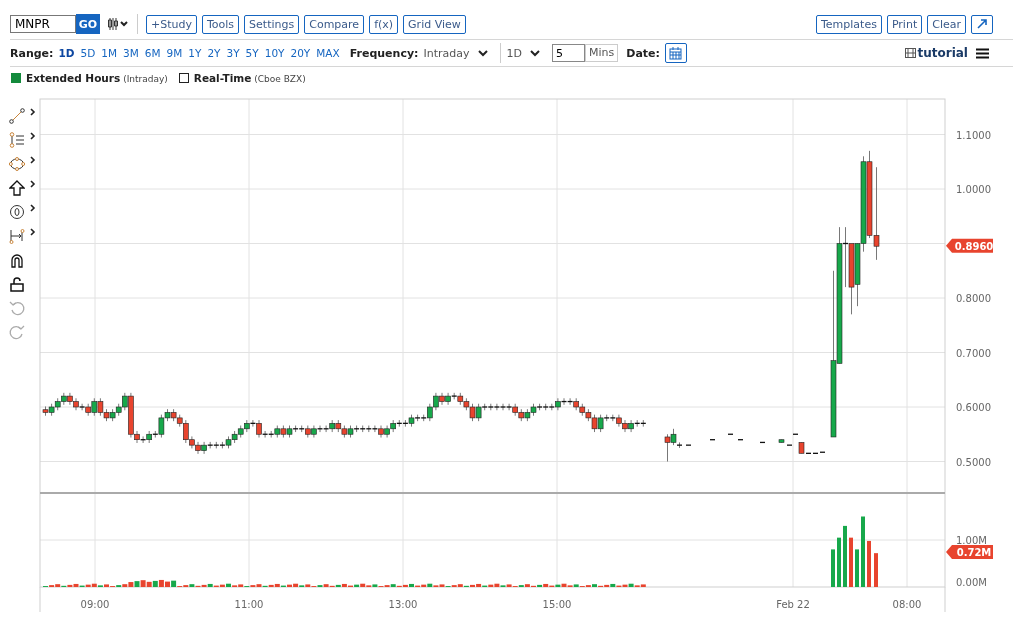 The height and width of the screenshot is (625, 1013). Describe the element at coordinates (300, 53) in the screenshot. I see `range-option: 20Y` at that location.